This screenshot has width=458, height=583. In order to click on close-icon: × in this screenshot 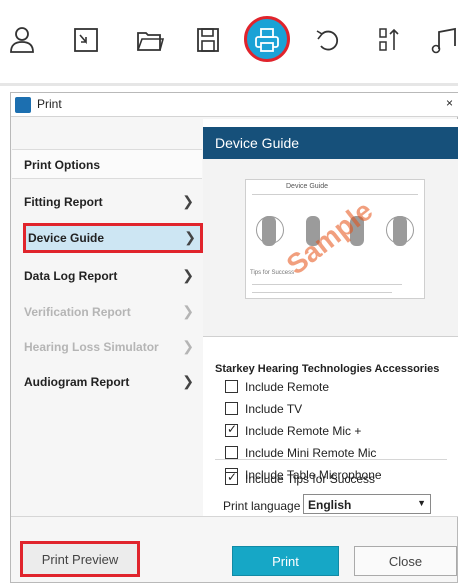, I will do `click(449, 103)`.